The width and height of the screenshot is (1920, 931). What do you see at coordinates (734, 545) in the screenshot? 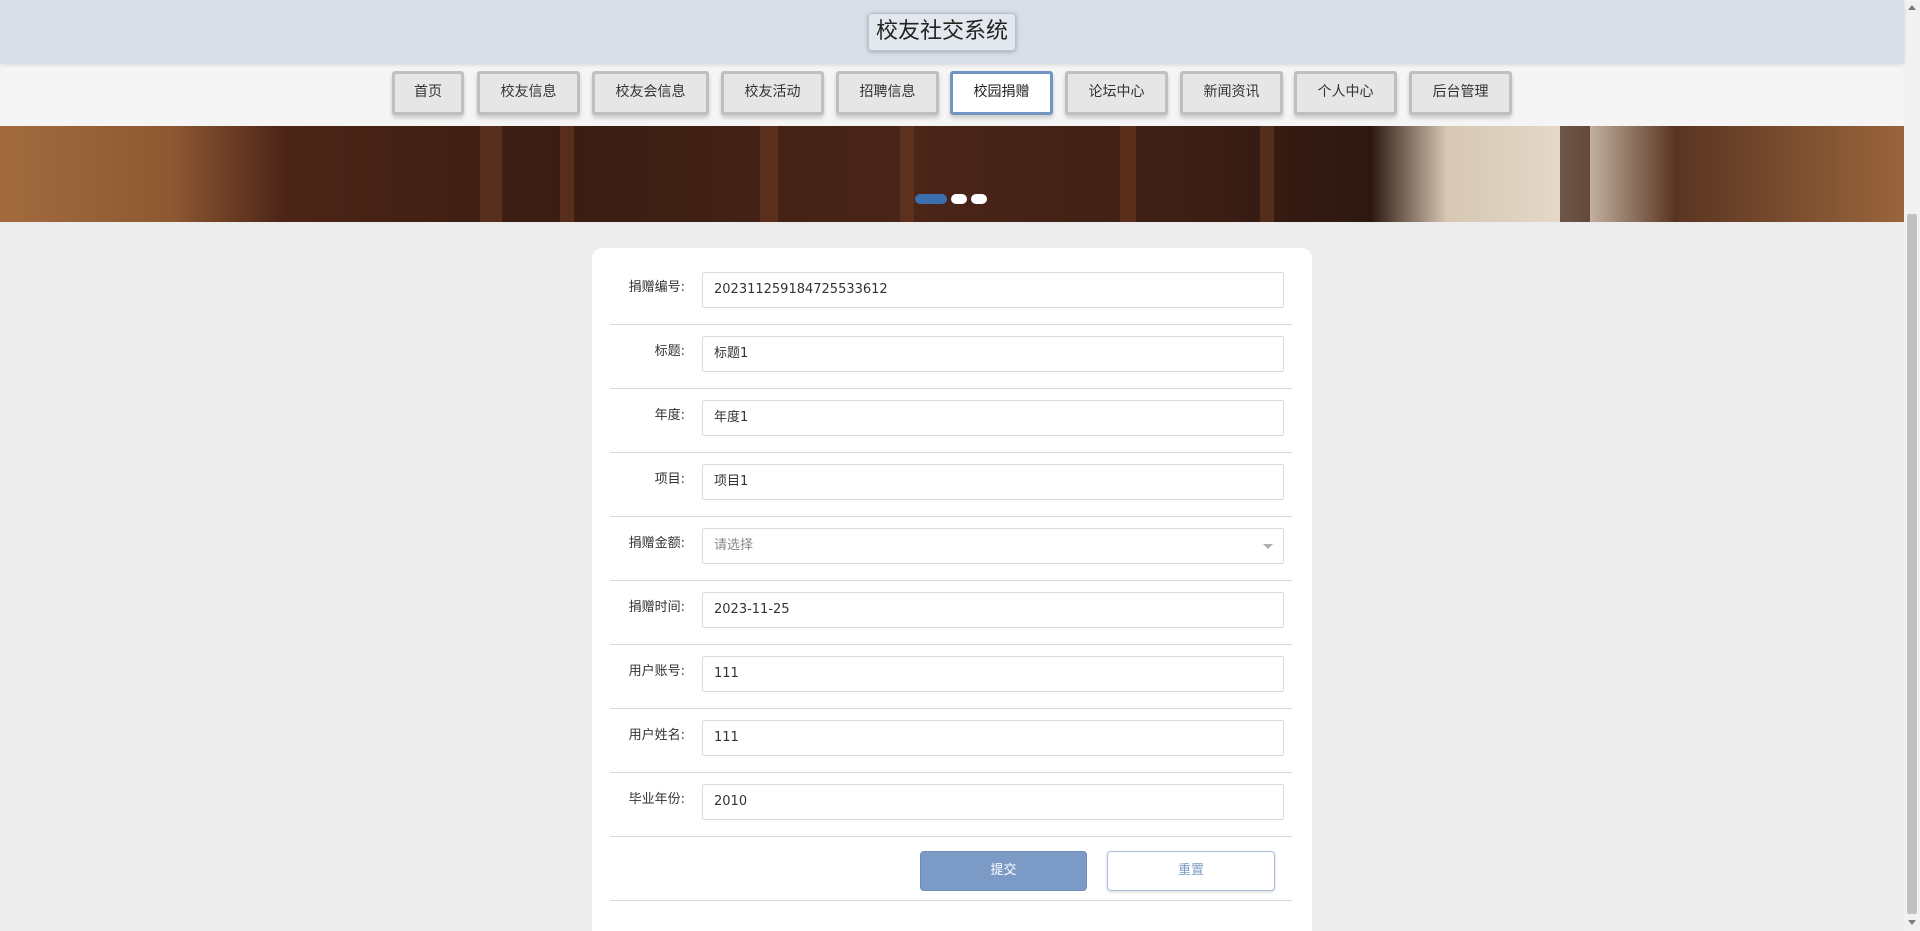
I see `amount-select-placeholder: 请选择` at bounding box center [734, 545].